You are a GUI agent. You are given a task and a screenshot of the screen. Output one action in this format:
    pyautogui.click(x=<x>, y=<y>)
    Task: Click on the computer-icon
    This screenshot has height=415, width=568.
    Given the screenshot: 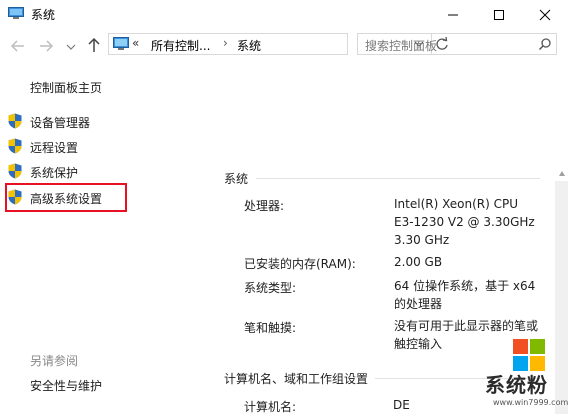 What is the action you would take?
    pyautogui.click(x=16, y=13)
    